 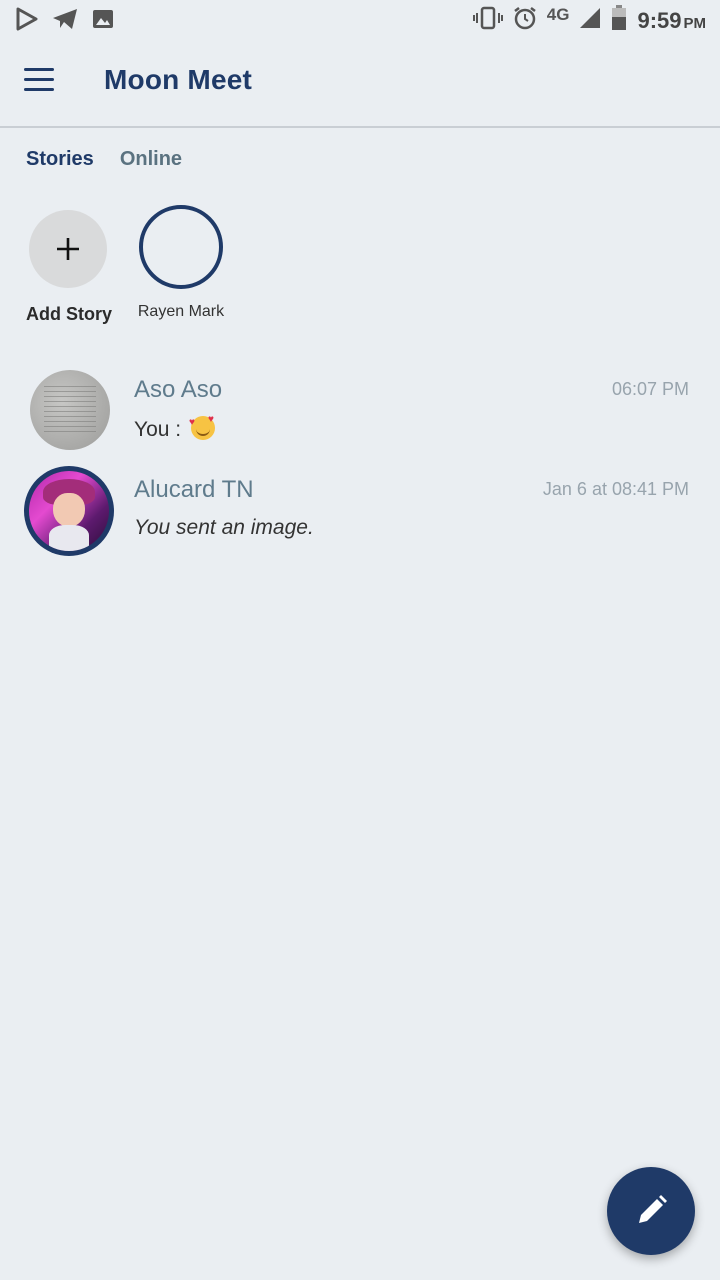 I want to click on battery-icon, so click(x=619, y=20).